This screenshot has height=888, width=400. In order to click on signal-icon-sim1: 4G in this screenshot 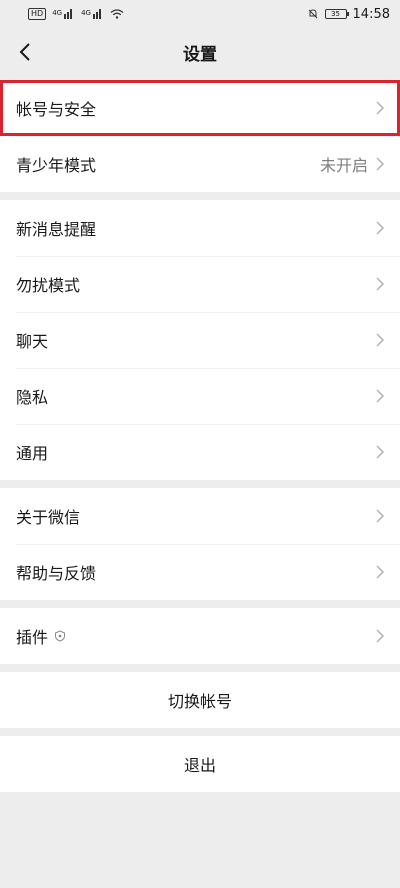, I will do `click(63, 14)`.